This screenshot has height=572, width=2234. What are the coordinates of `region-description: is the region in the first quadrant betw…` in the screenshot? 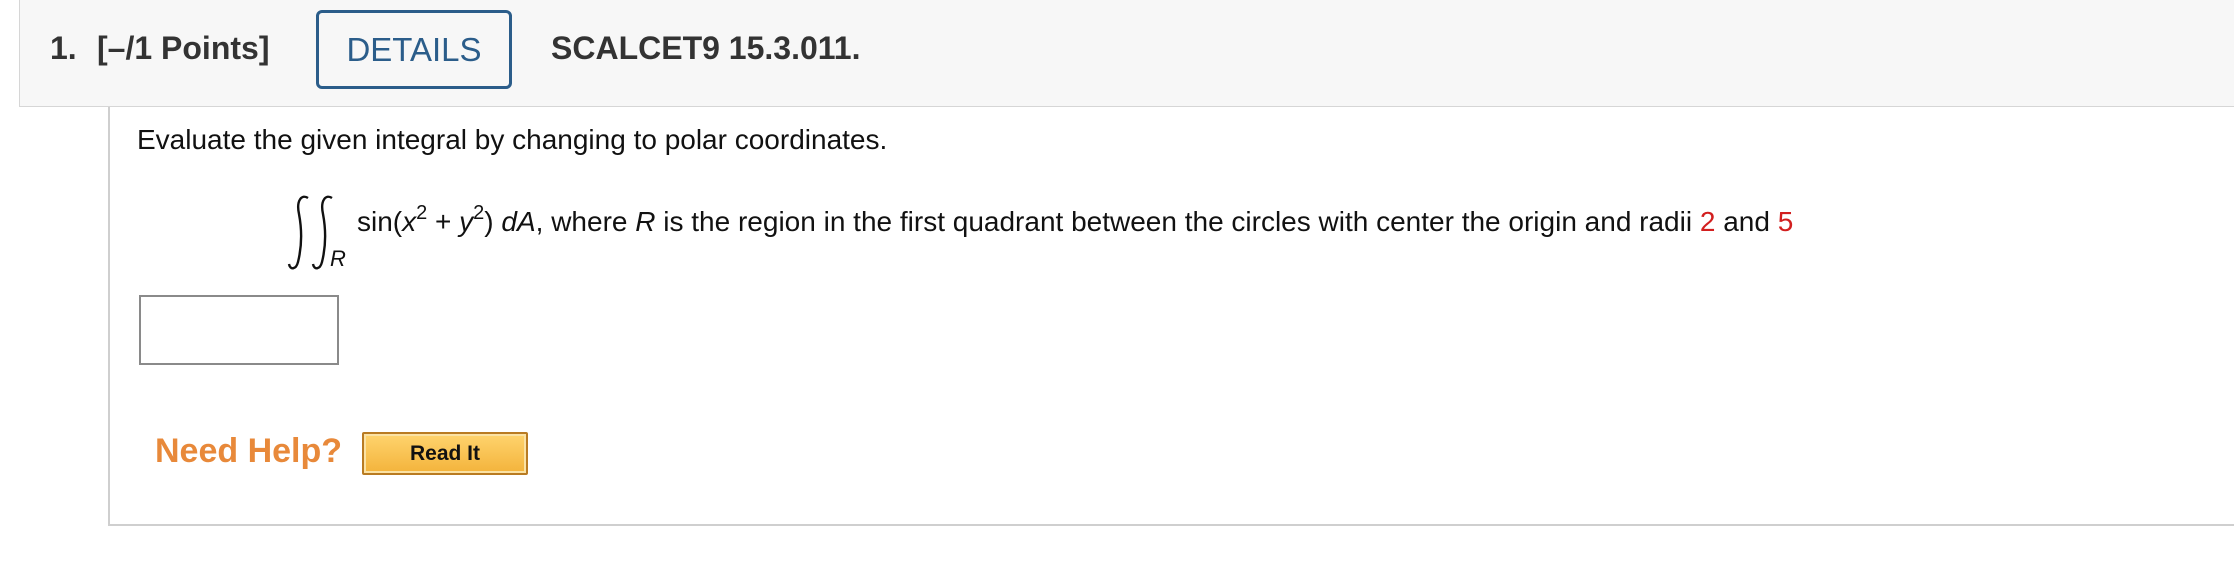 It's located at (1177, 221).